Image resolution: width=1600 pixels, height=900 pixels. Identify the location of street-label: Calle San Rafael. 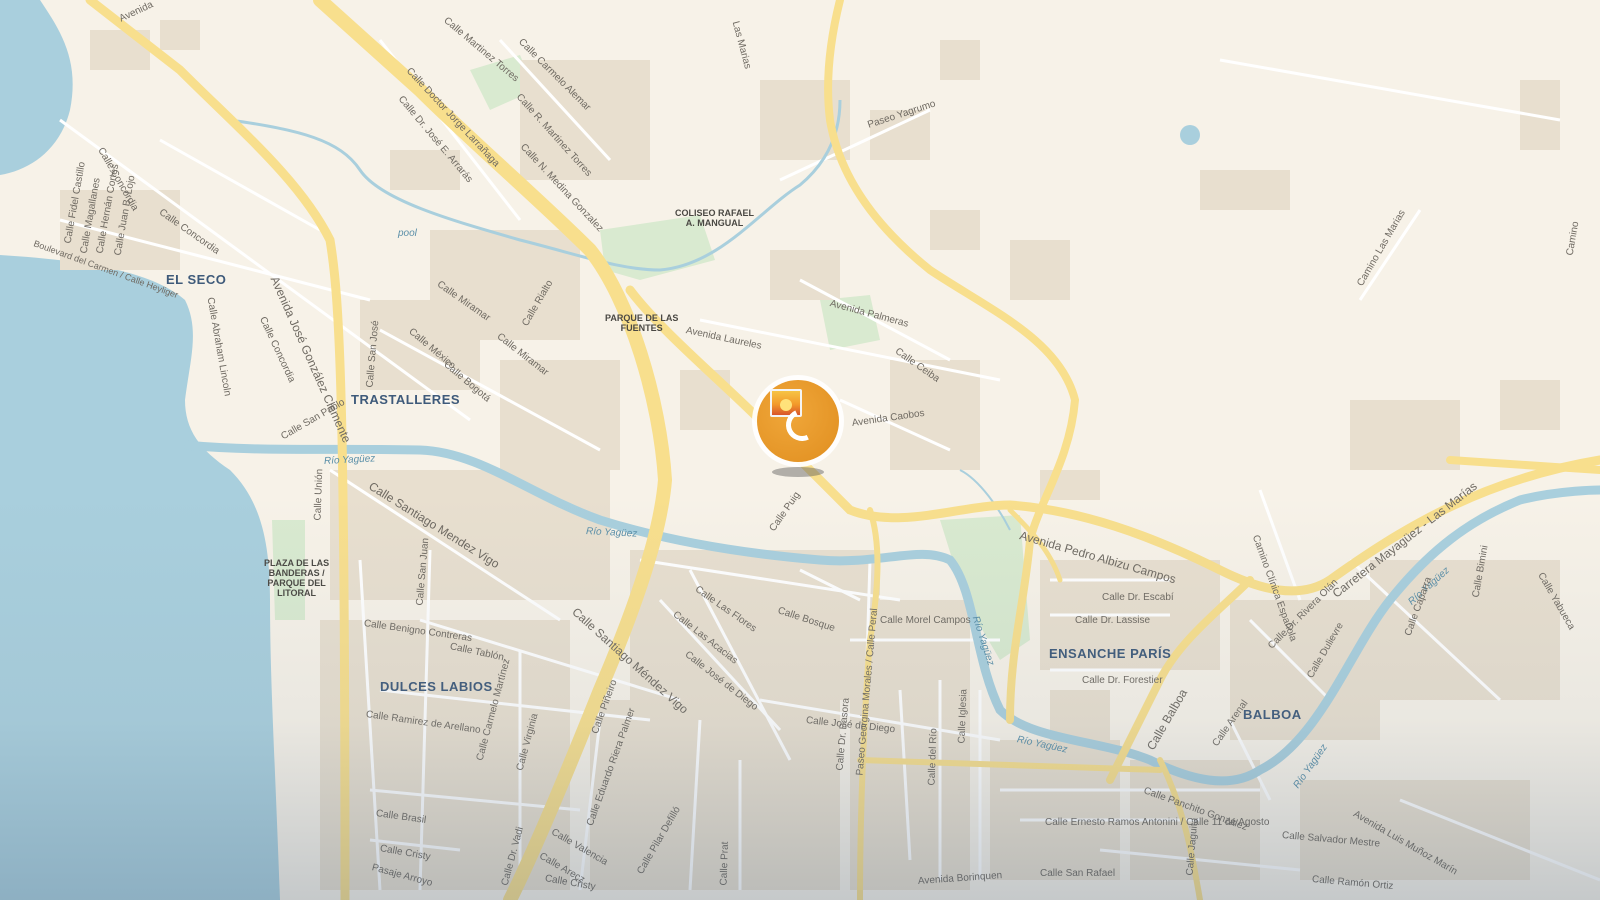
(1078, 873).